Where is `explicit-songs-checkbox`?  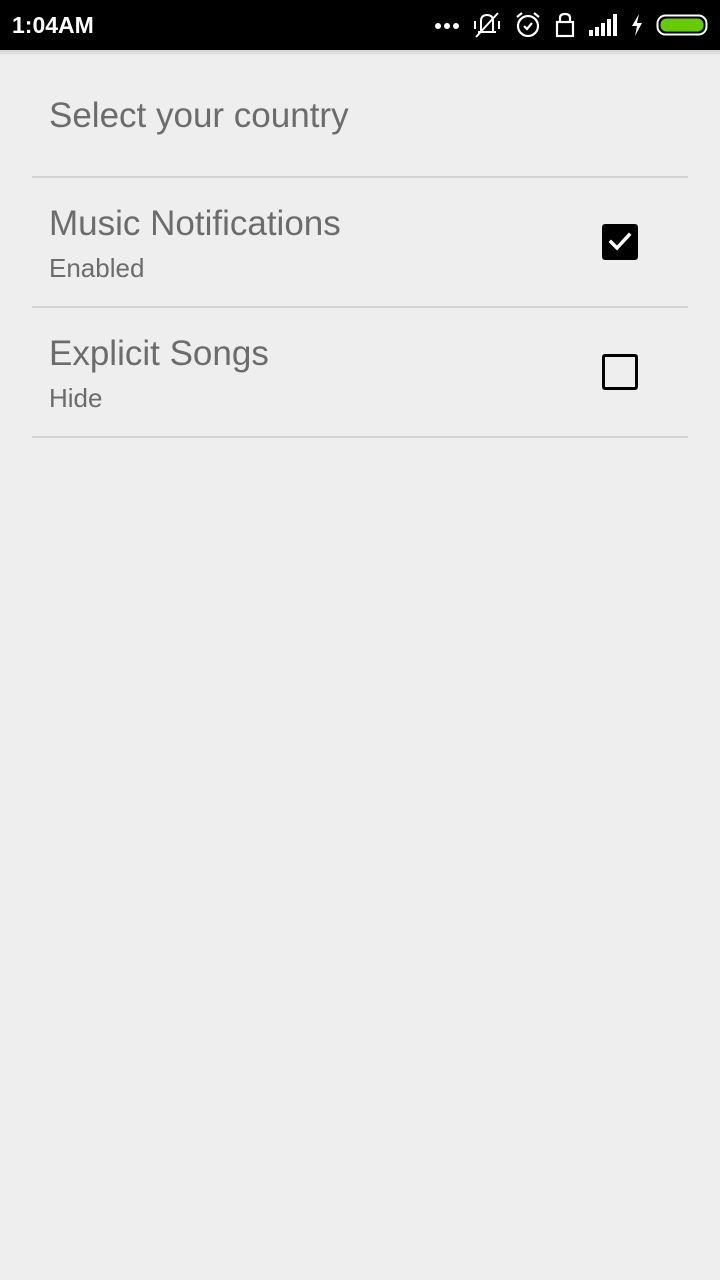 explicit-songs-checkbox is located at coordinates (620, 372).